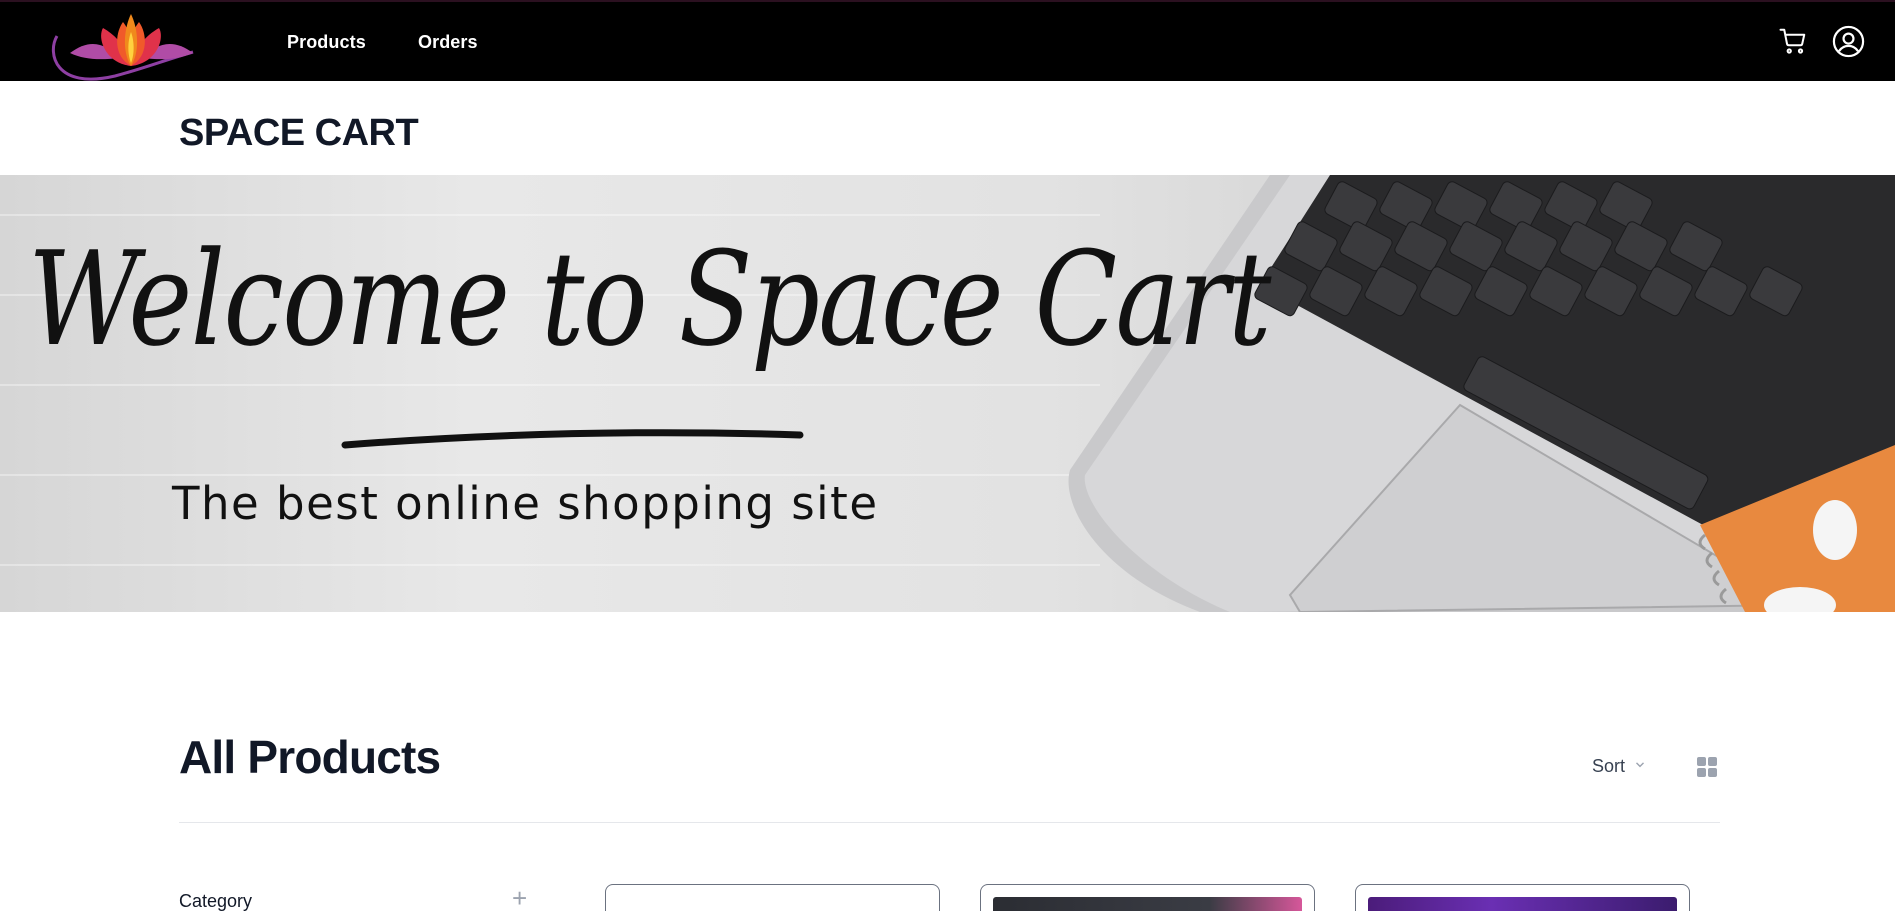  Describe the element at coordinates (120, 48) in the screenshot. I see `lotus-logo` at that location.